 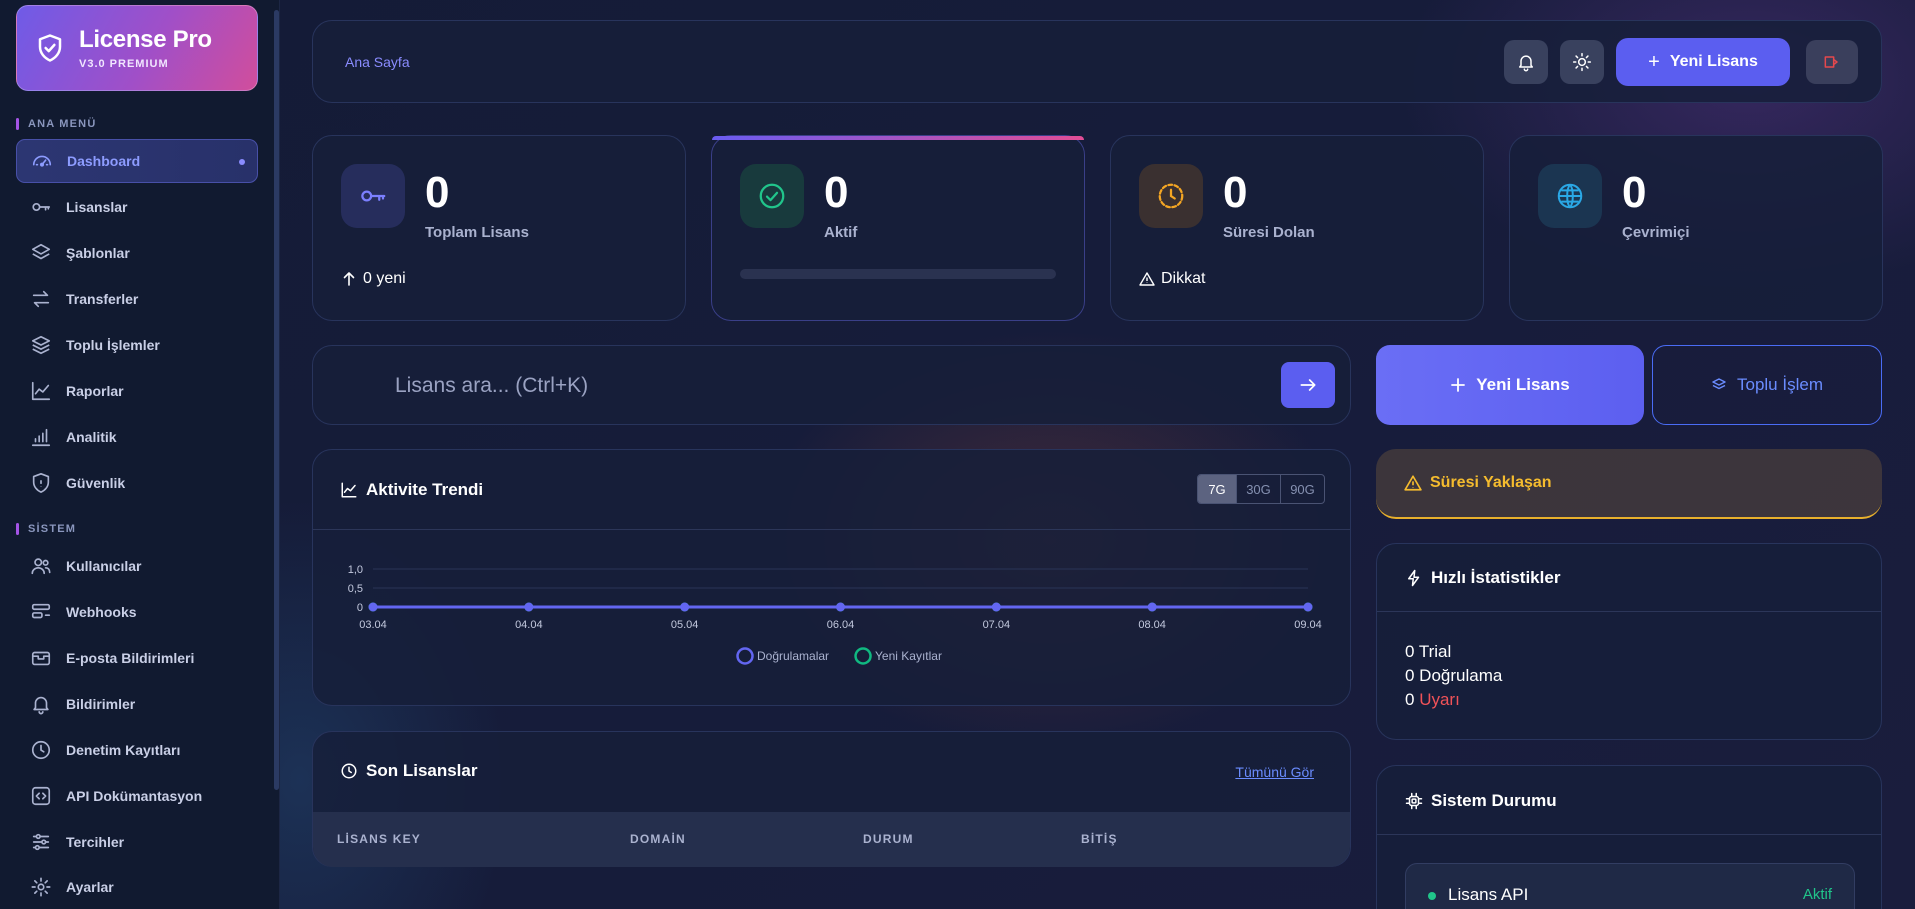 I want to click on stat-card-online: 0 Çevrimiçi, so click(x=1696, y=228).